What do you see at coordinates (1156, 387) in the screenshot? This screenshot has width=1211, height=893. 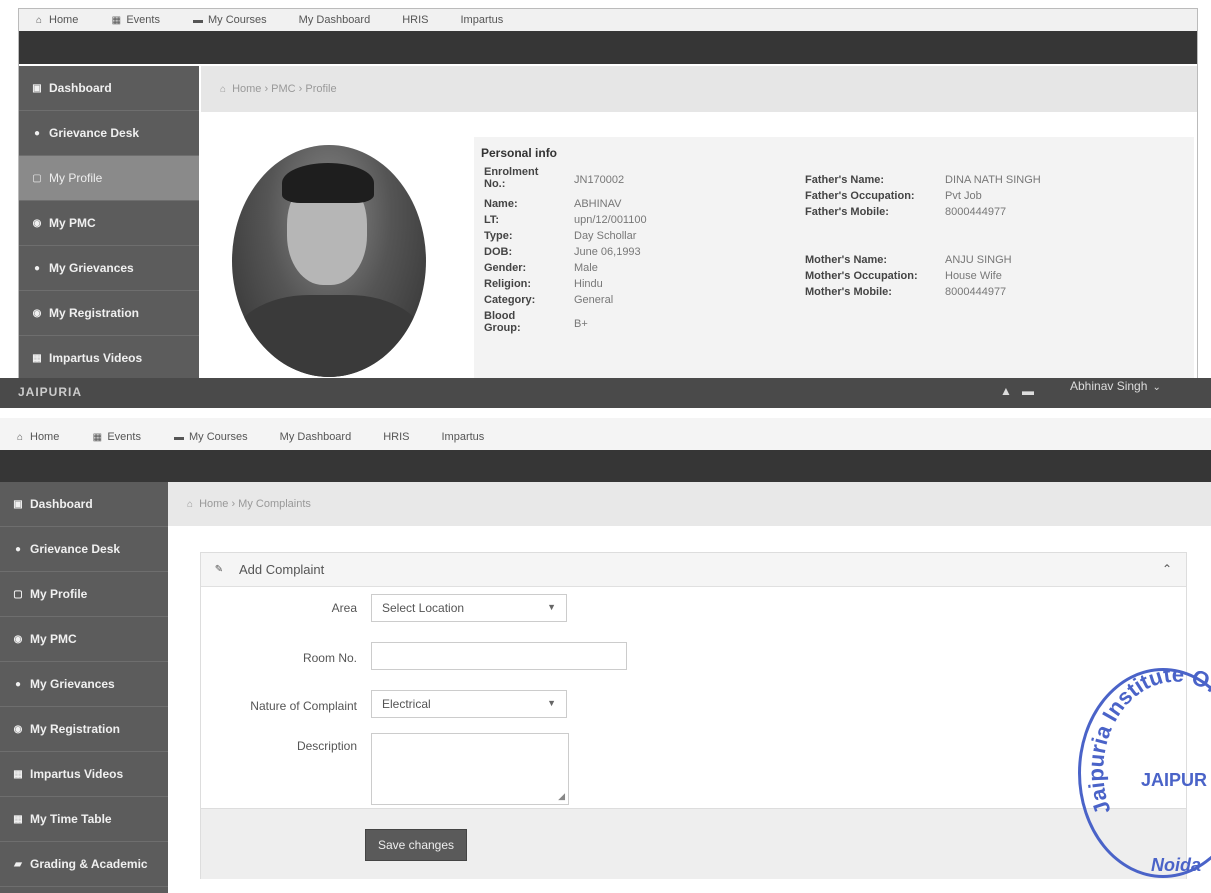 I see `chevron-down-icon: ⌄` at bounding box center [1156, 387].